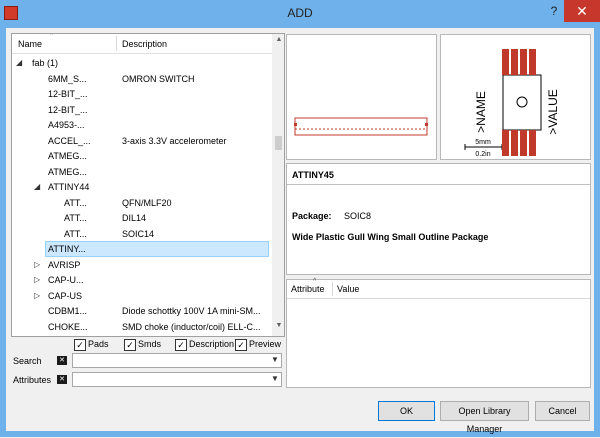 This screenshot has height=438, width=600. I want to click on package-drawing: >NAME >VALUE 5mm 0.2in, so click(512, 103).